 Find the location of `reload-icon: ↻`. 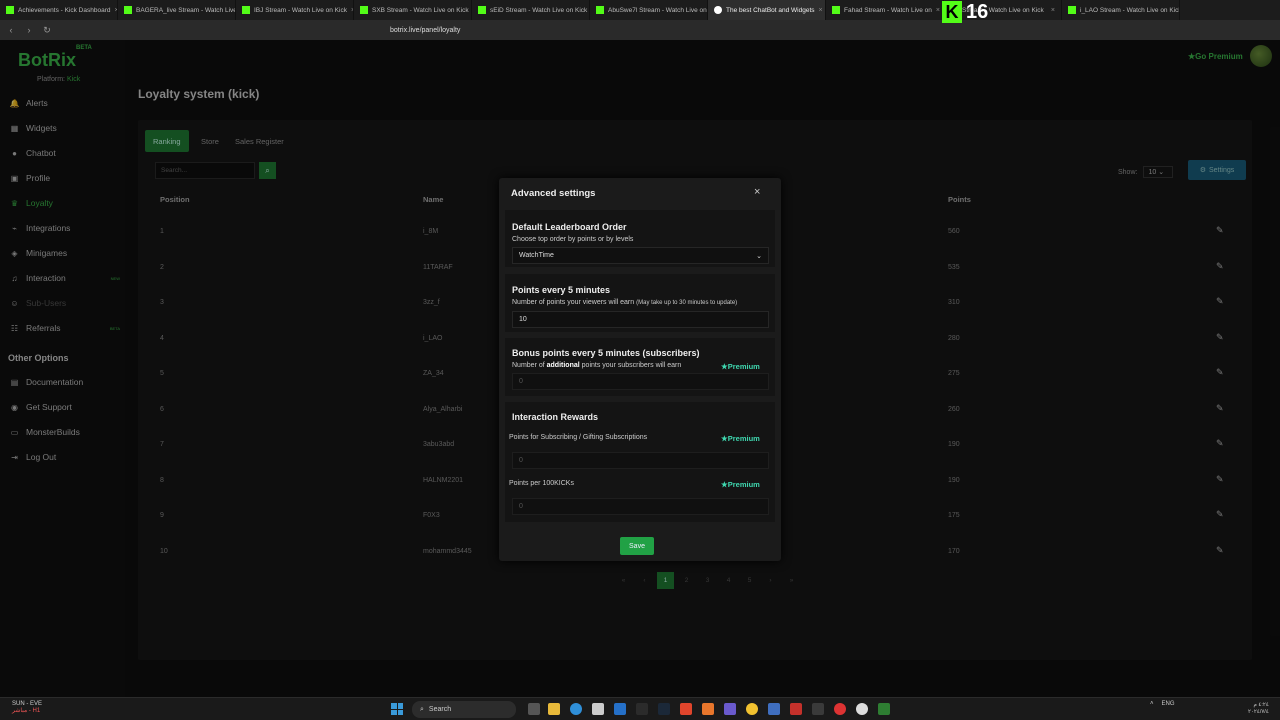

reload-icon: ↻ is located at coordinates (47, 30).